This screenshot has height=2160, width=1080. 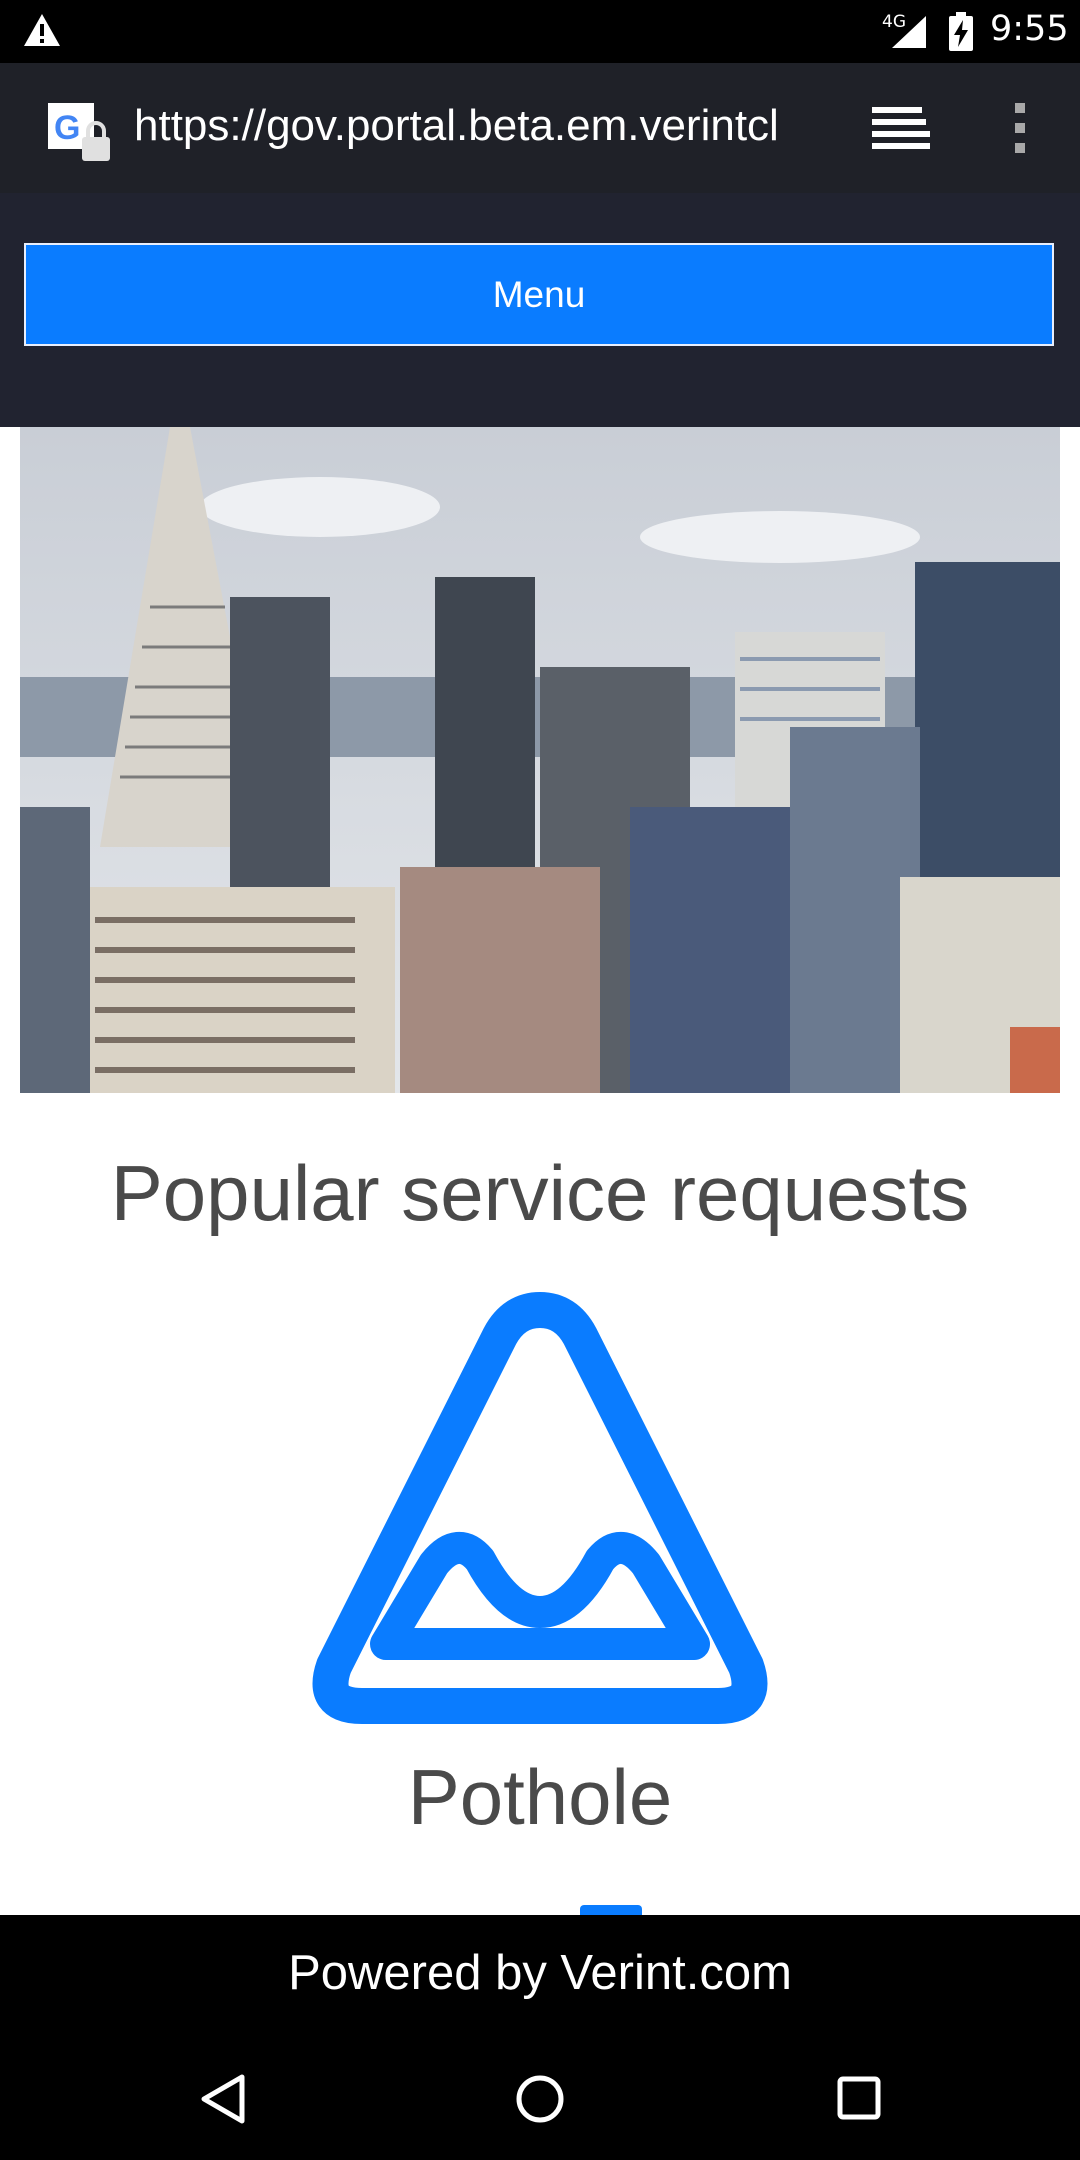 What do you see at coordinates (42, 30) in the screenshot?
I see `warning-icon` at bounding box center [42, 30].